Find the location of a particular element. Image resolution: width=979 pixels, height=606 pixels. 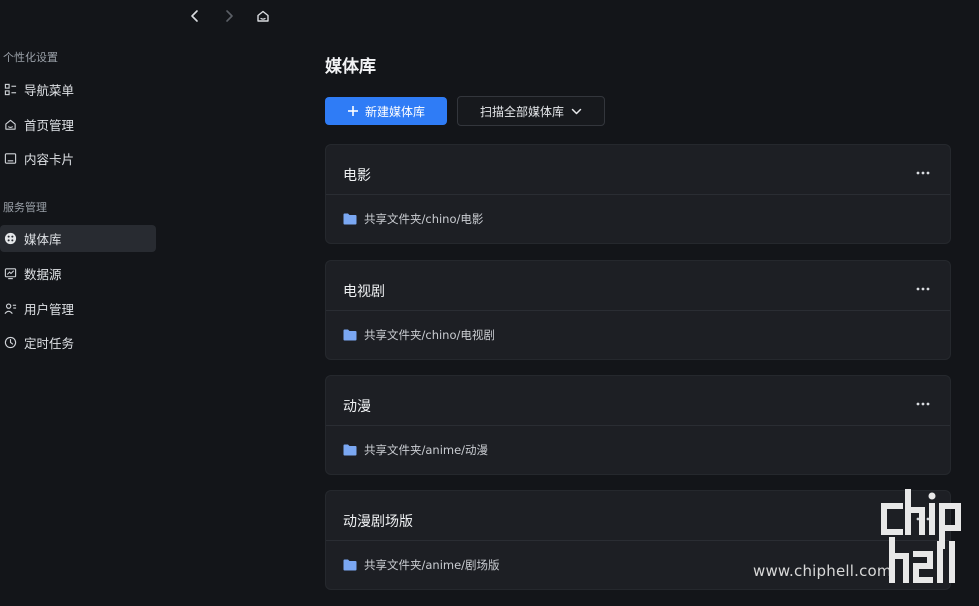

card-header: 电视剧 is located at coordinates (638, 286).